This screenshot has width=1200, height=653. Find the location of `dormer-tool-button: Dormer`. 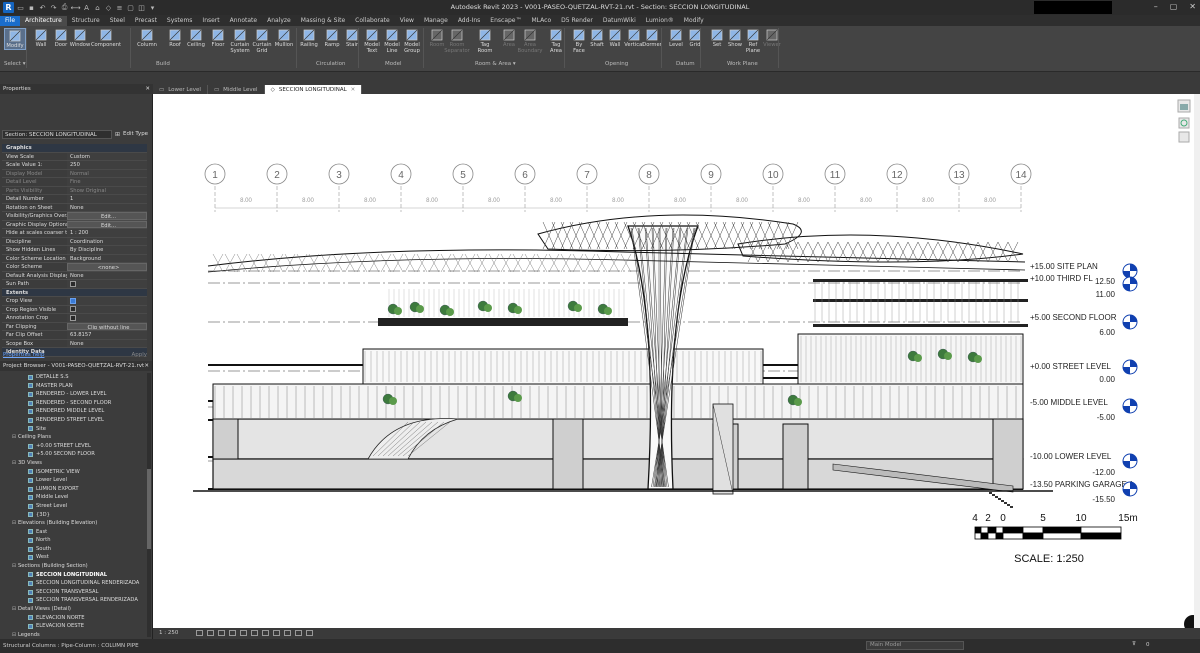

dormer-tool-button: Dormer is located at coordinates (652, 38).